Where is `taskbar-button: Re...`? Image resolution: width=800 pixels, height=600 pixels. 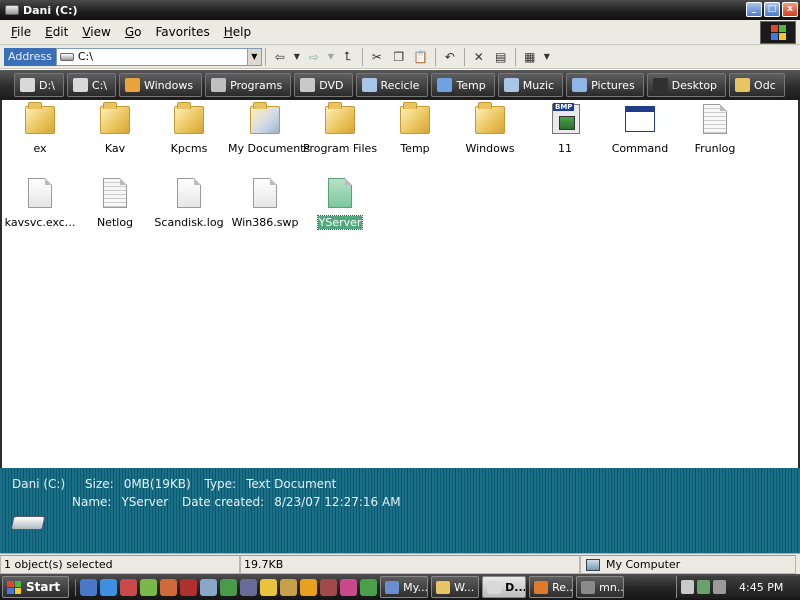
taskbar-button: Re... is located at coordinates (551, 587).